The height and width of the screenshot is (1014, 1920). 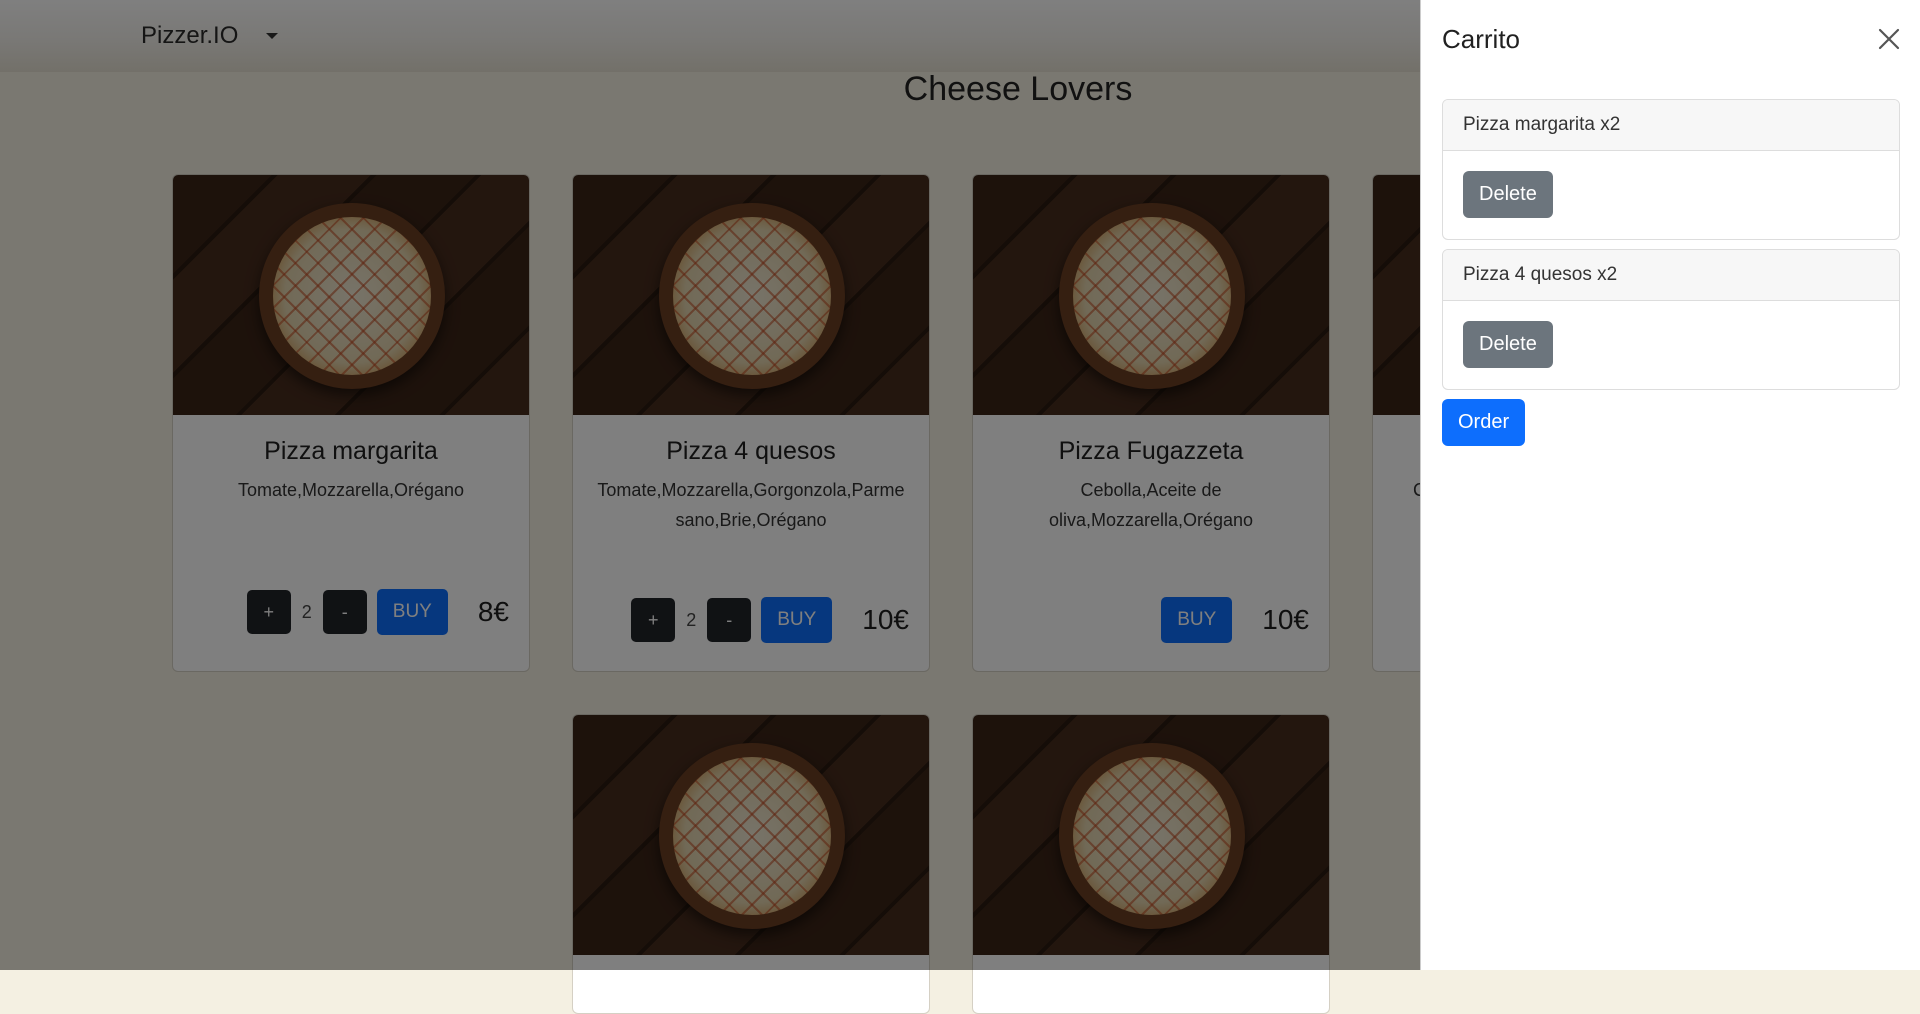 What do you see at coordinates (1671, 125) in the screenshot?
I see `cart-item-label: Pizza margarita x2` at bounding box center [1671, 125].